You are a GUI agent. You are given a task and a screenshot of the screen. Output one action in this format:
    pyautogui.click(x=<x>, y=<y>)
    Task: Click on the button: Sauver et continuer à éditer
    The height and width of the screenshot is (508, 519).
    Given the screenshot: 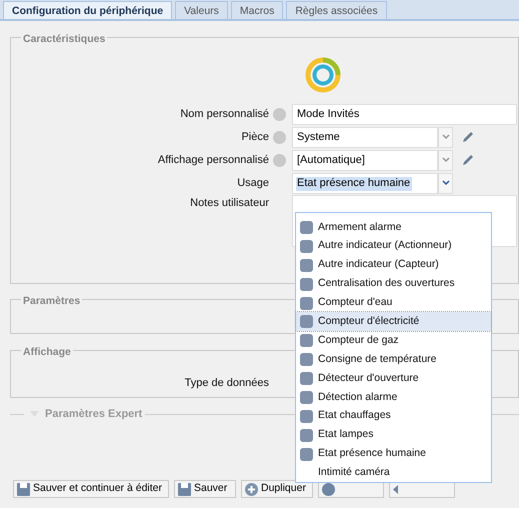 What is the action you would take?
    pyautogui.click(x=91, y=489)
    